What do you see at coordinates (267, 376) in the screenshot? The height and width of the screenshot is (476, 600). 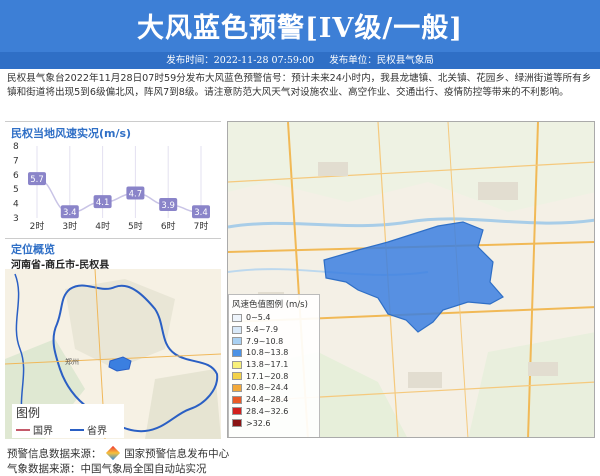 I see `legend-label: 17.1~20.8` at bounding box center [267, 376].